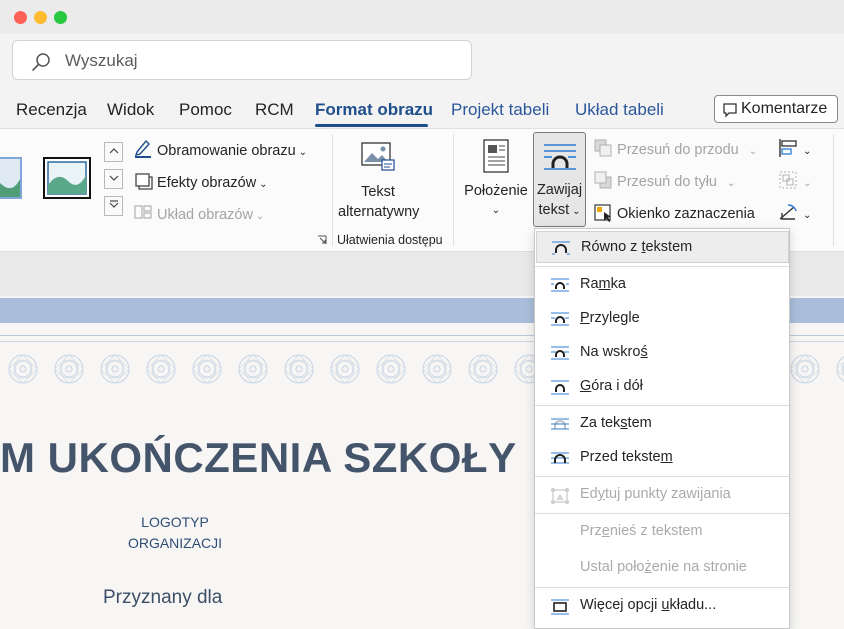 The width and height of the screenshot is (844, 629). What do you see at coordinates (162, 598) in the screenshot?
I see `awarded-to-text: Przyznany dla` at bounding box center [162, 598].